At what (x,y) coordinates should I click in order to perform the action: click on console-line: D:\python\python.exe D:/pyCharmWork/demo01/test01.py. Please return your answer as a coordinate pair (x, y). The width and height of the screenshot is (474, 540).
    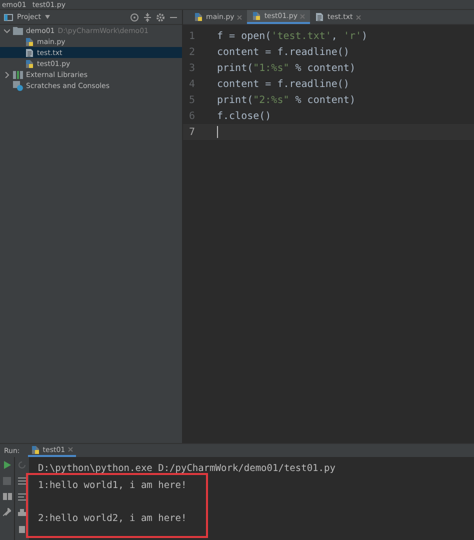
    Looking at the image, I should click on (187, 469).